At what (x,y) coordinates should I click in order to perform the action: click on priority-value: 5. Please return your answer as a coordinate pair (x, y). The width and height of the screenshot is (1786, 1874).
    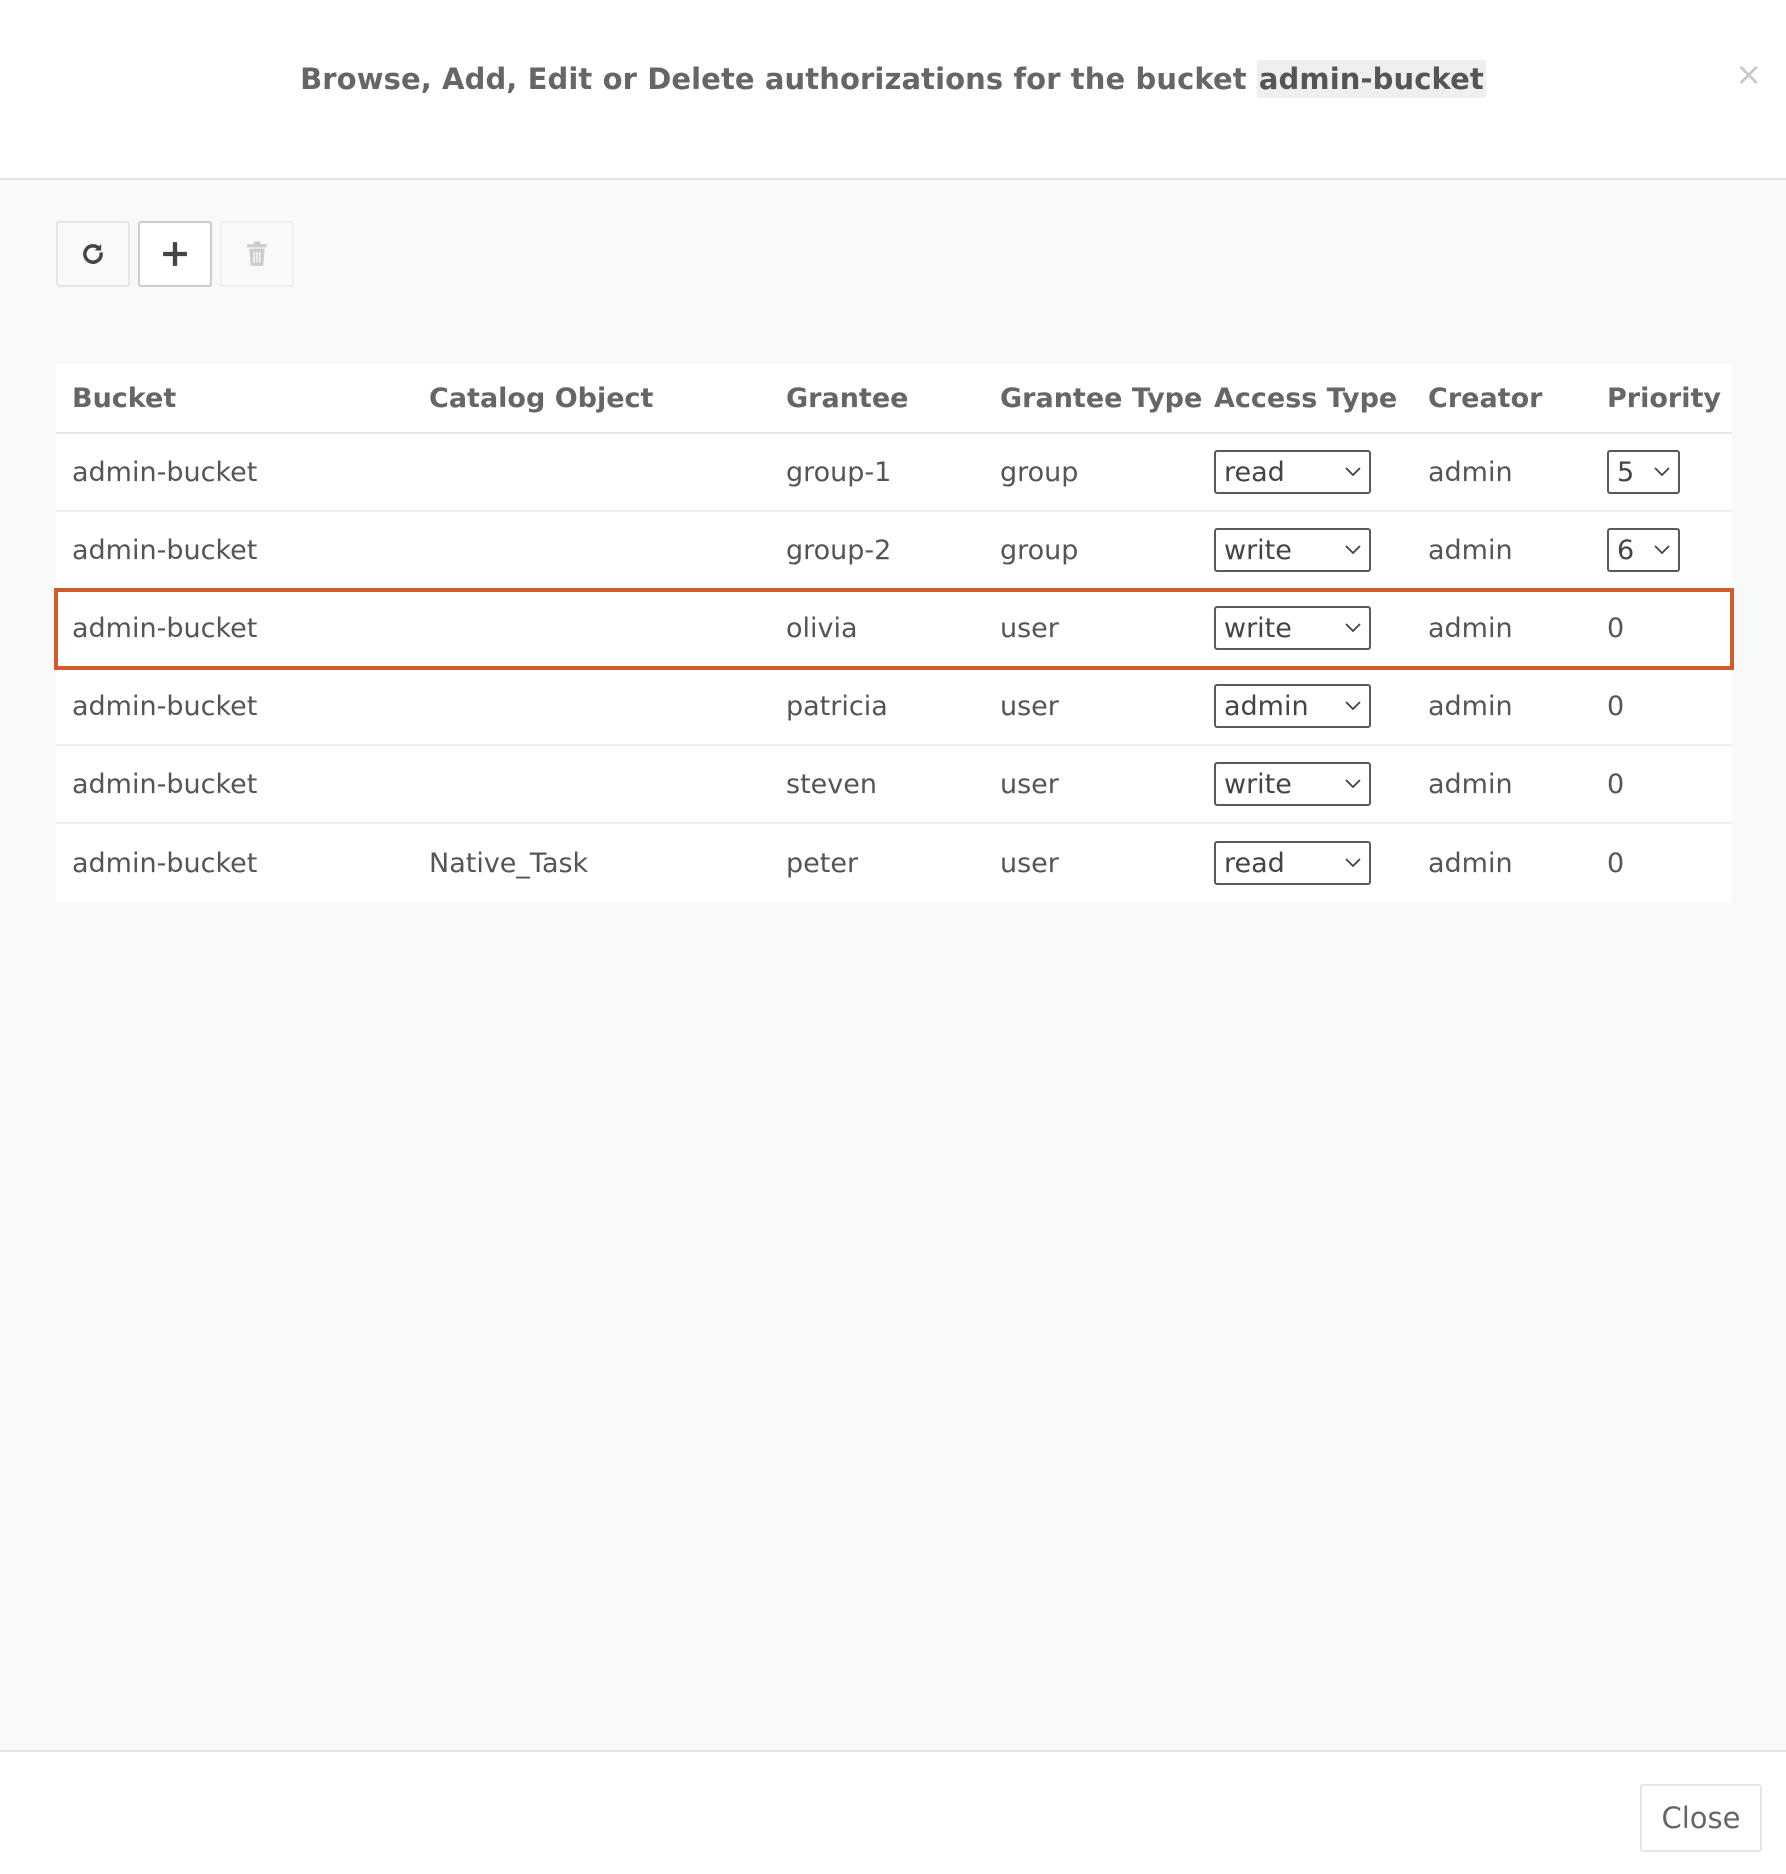
    Looking at the image, I should click on (1626, 472).